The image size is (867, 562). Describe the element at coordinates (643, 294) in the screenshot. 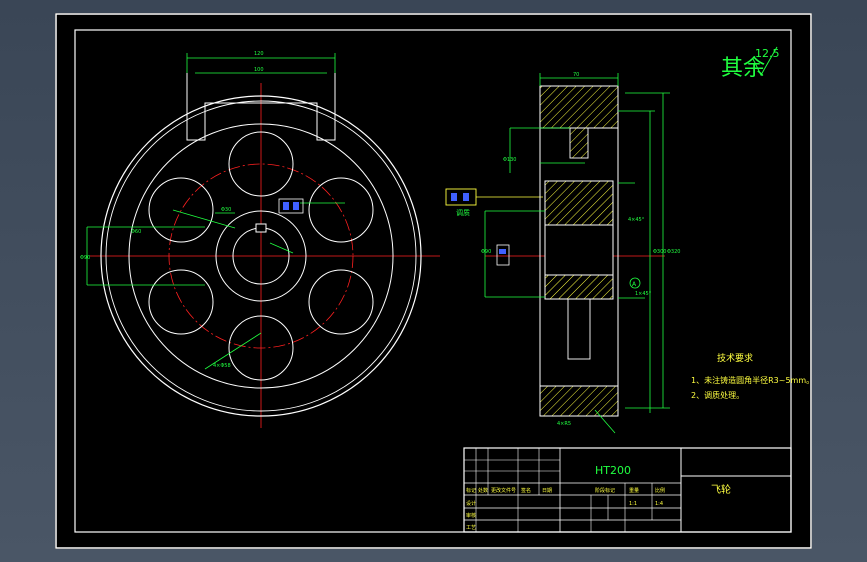

I see `svg-text: 1×45°` at that location.